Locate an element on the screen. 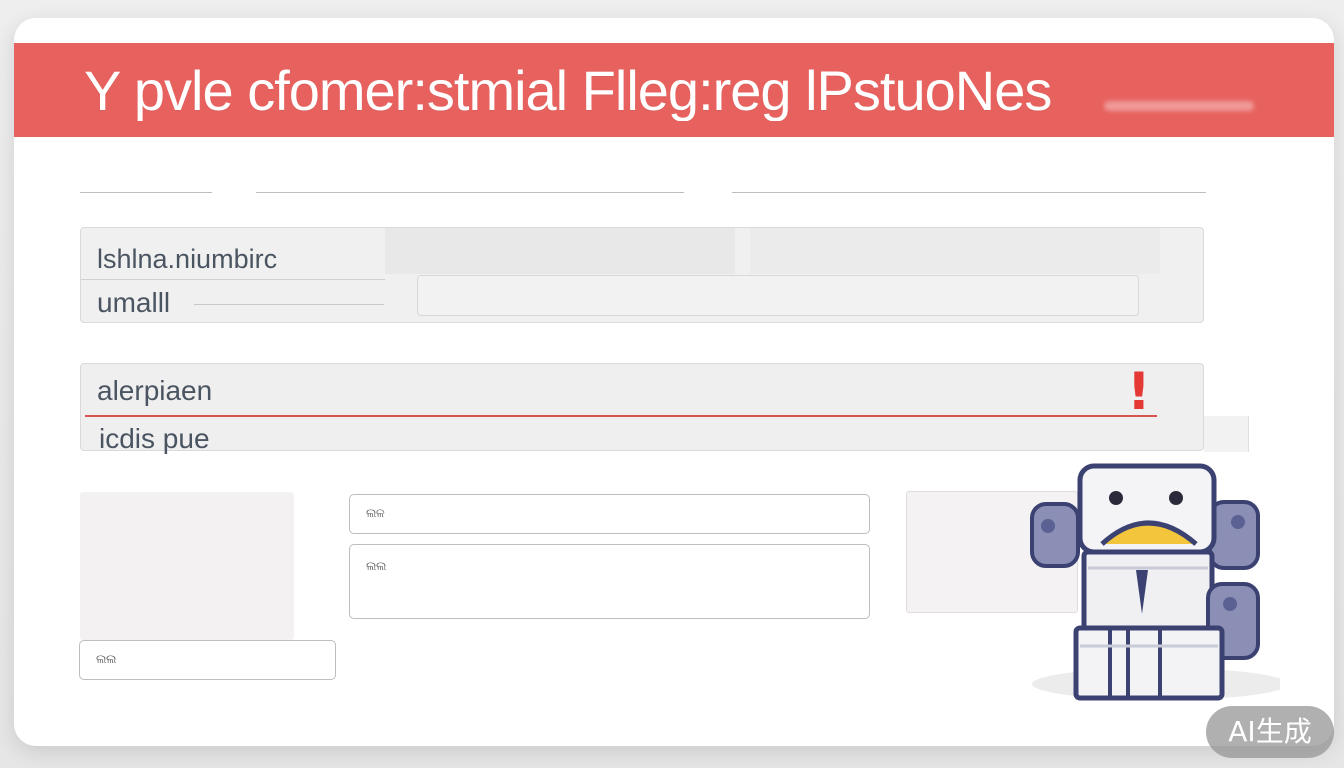  page-title: Y pvle cfomer:stmial Flleg:reg lPstuoNes is located at coordinates (568, 91).